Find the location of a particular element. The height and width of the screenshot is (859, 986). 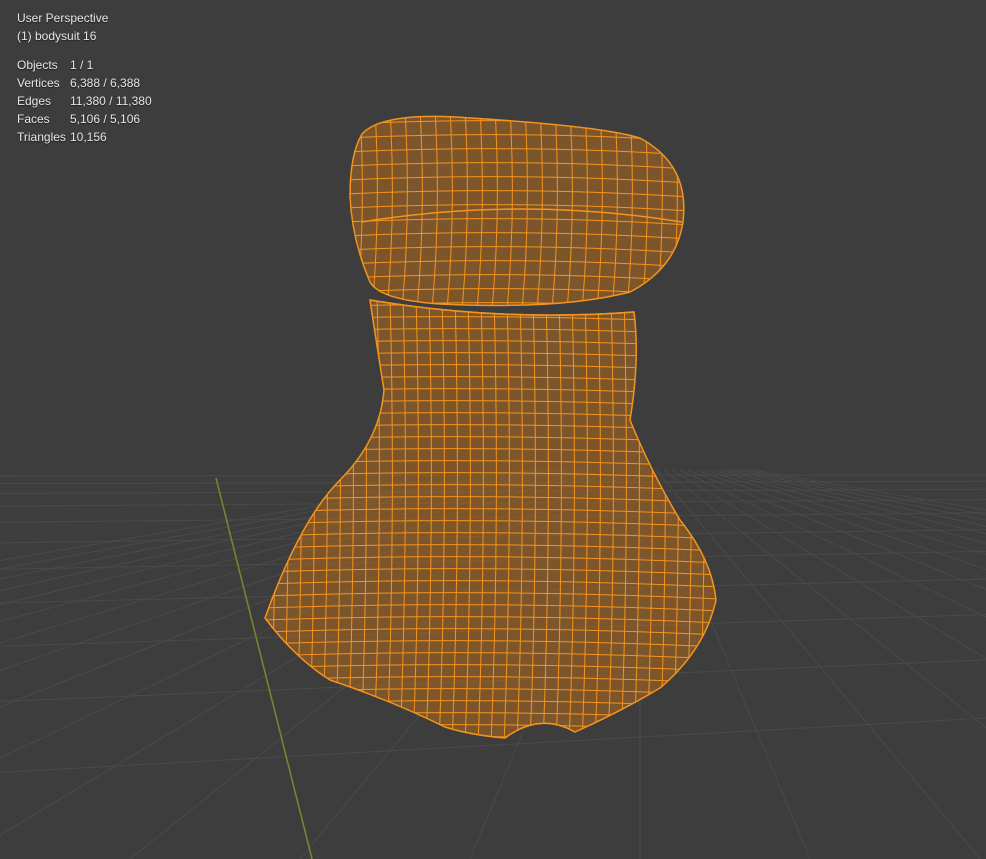

stat-value: 11,380 / 11,380 is located at coordinates (111, 101).